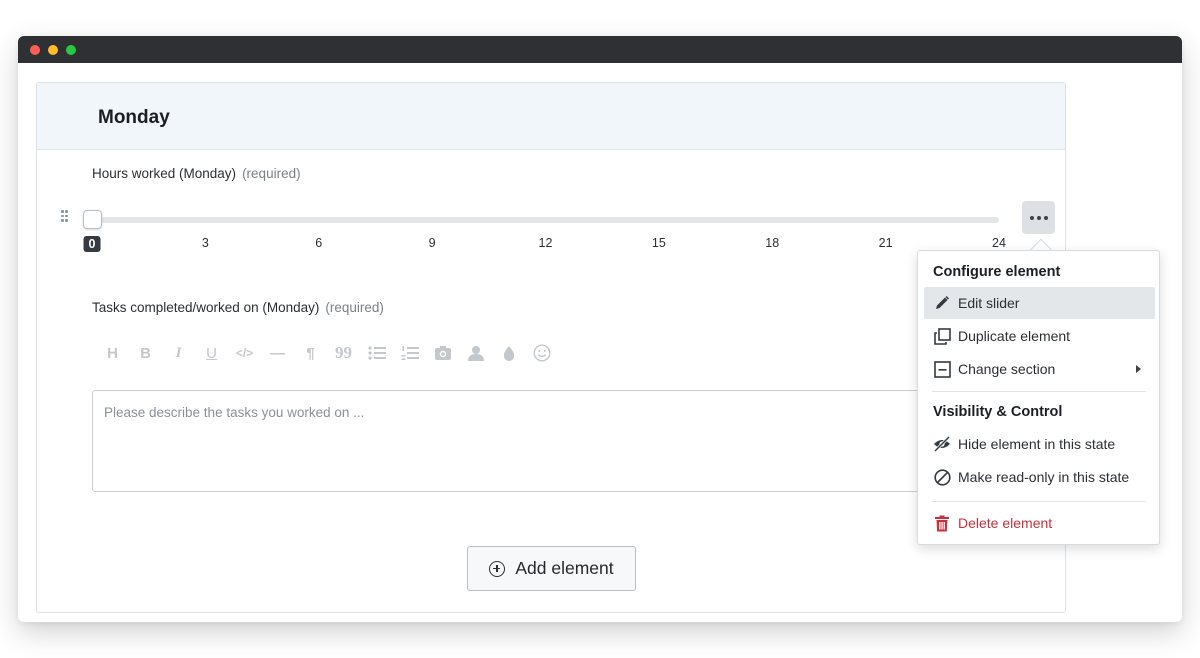 The height and width of the screenshot is (658, 1200). Describe the element at coordinates (1037, 444) in the screenshot. I see `hide-element-label: Hide element in this state` at that location.